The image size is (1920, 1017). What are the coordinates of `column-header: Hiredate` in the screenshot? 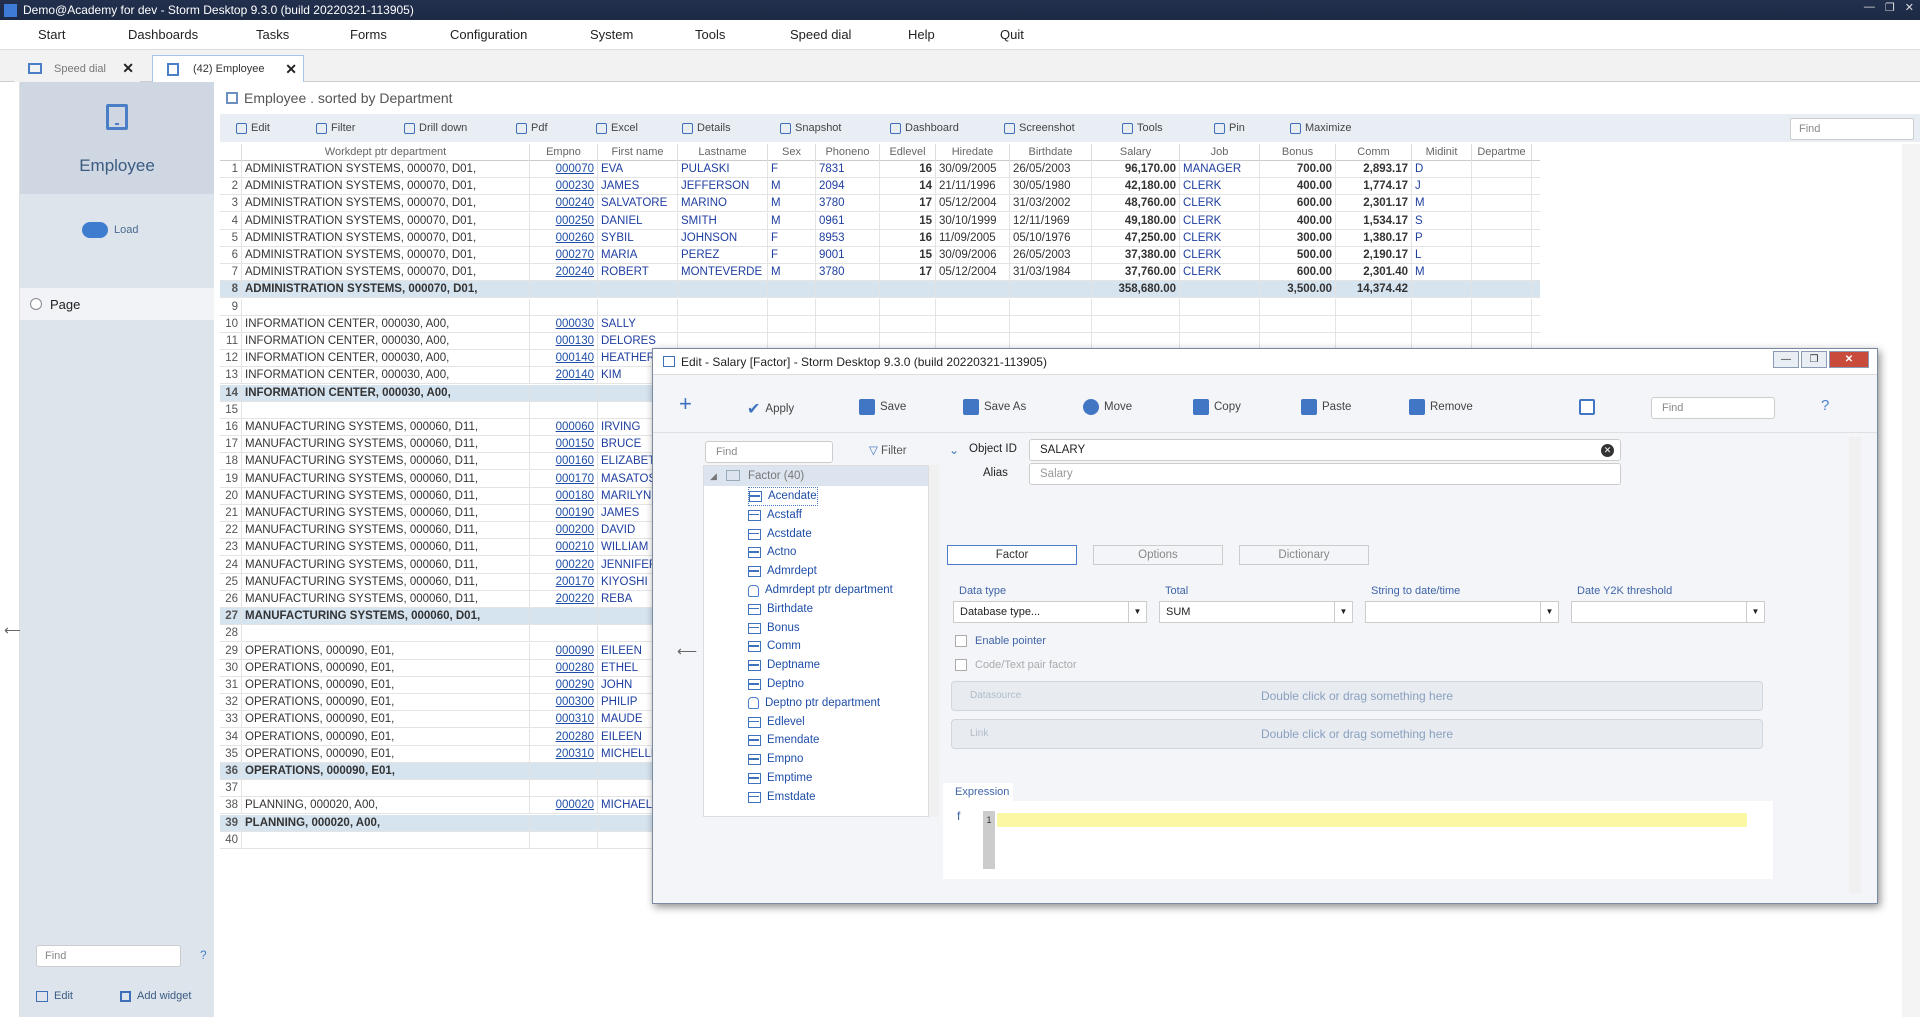 It's located at (973, 152).